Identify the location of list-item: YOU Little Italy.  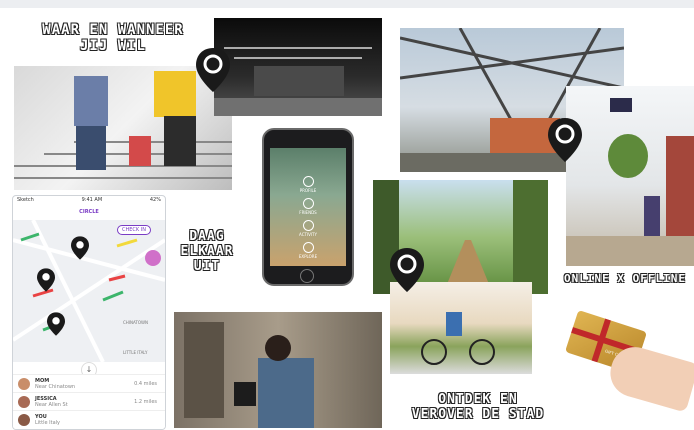
(89, 419).